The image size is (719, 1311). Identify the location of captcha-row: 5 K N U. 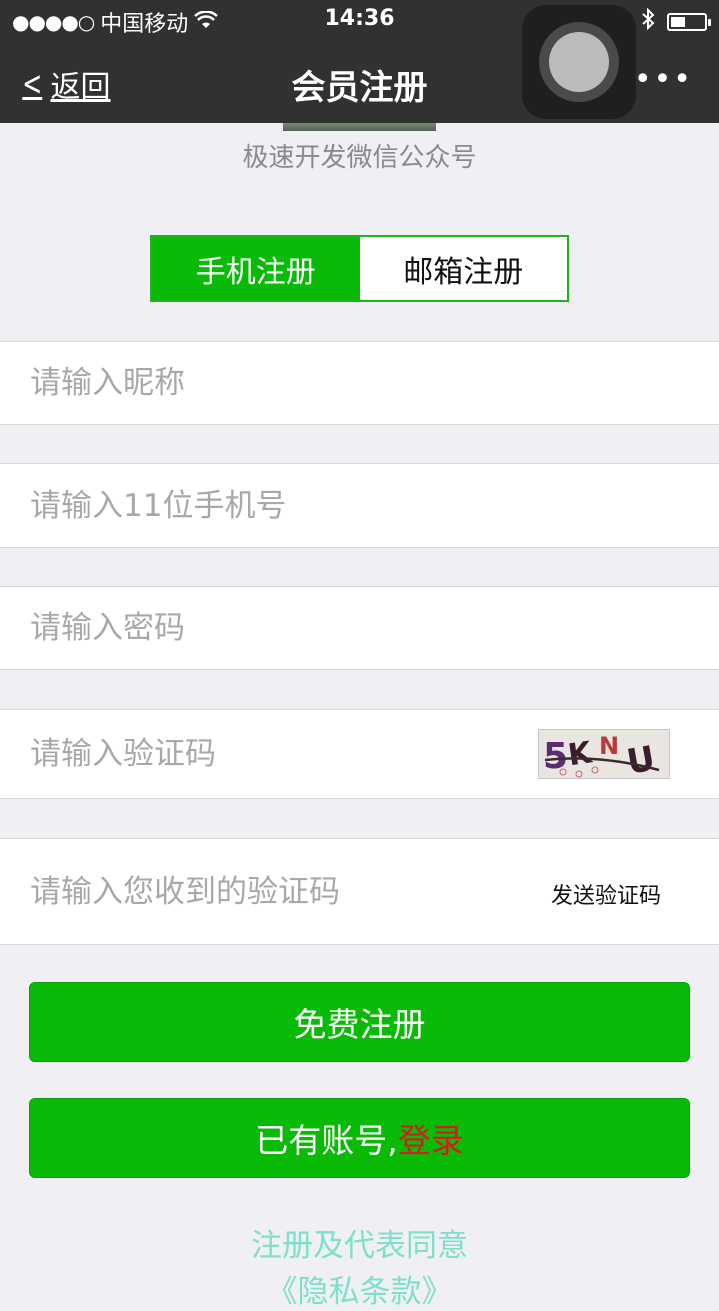
(359, 754).